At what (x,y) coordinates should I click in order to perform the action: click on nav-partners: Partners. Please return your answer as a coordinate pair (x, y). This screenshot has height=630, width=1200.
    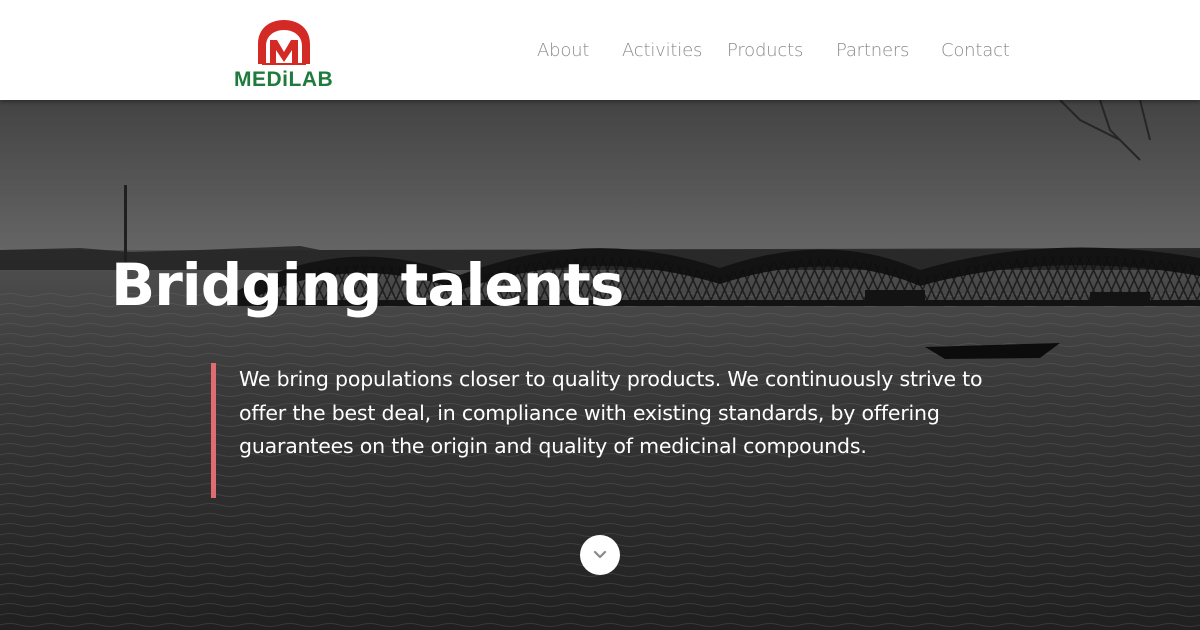
    Looking at the image, I should click on (872, 51).